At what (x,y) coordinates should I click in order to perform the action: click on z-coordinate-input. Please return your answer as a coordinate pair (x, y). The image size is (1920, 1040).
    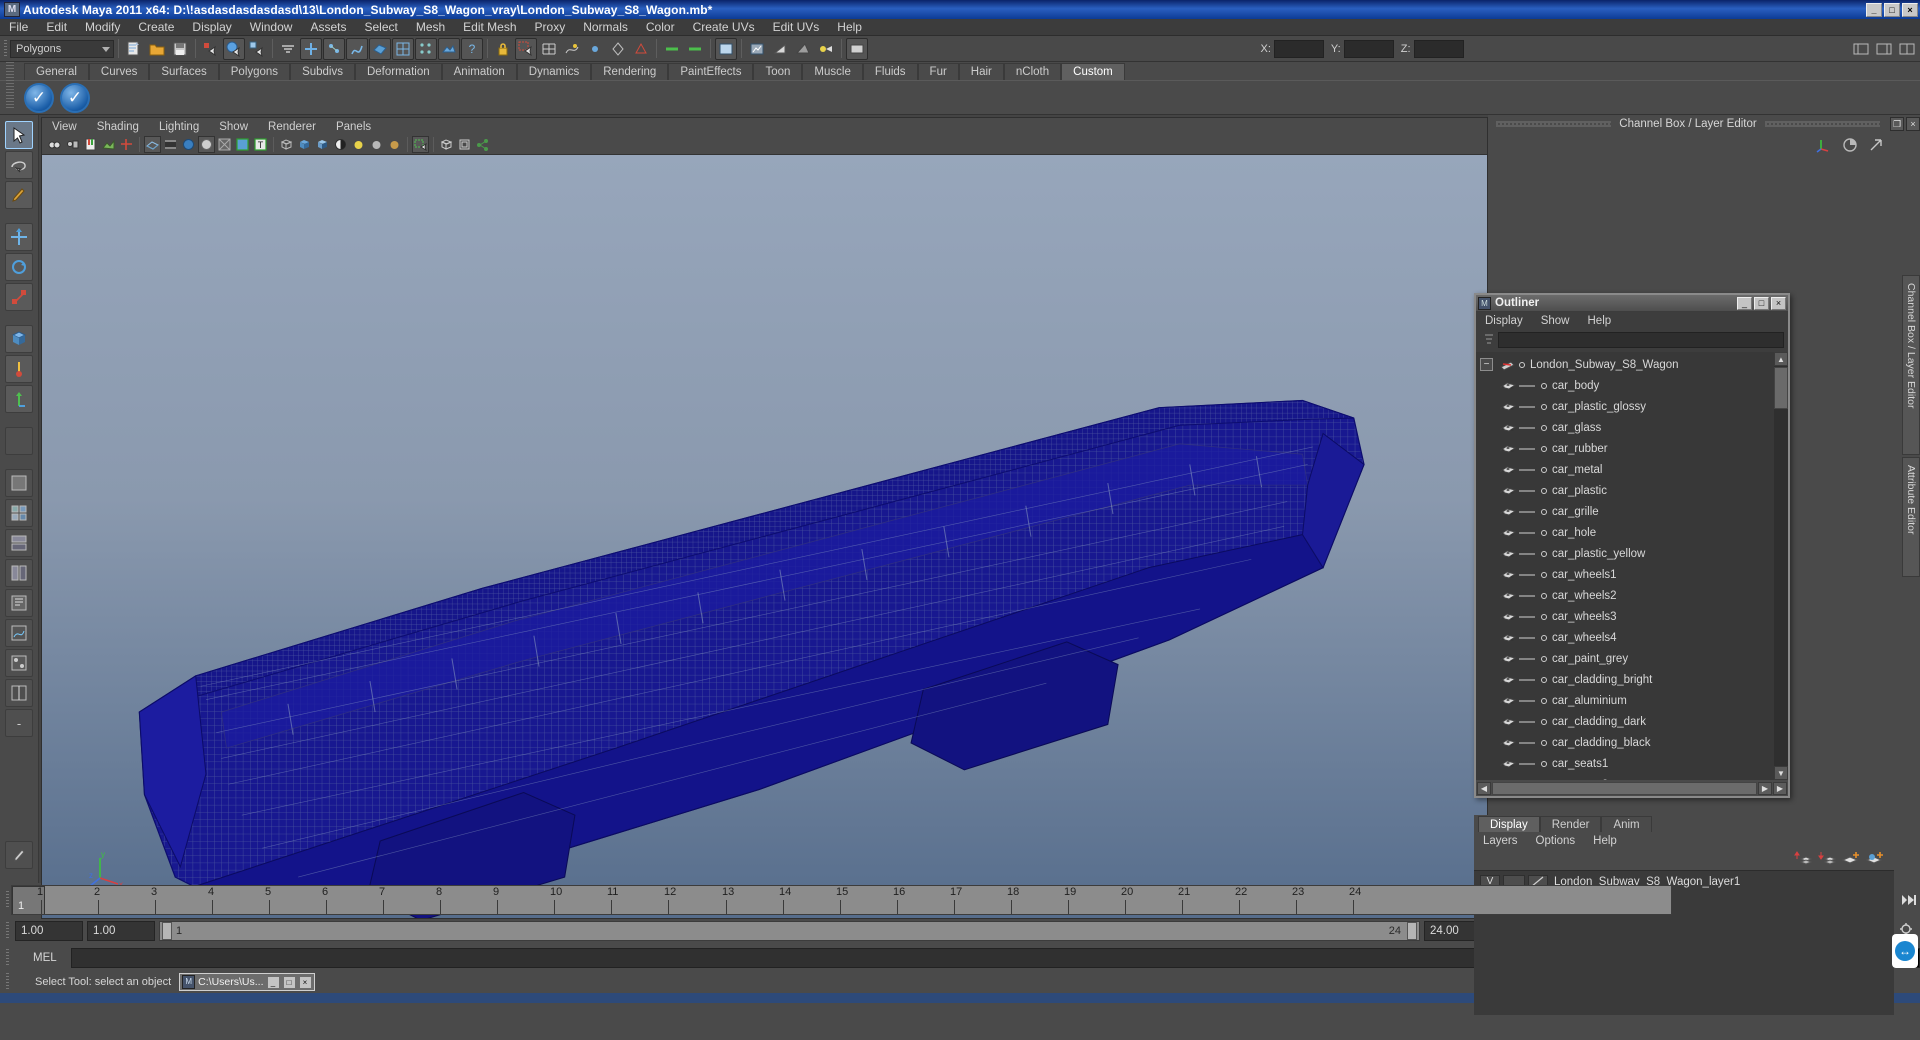
    Looking at the image, I should click on (1438, 48).